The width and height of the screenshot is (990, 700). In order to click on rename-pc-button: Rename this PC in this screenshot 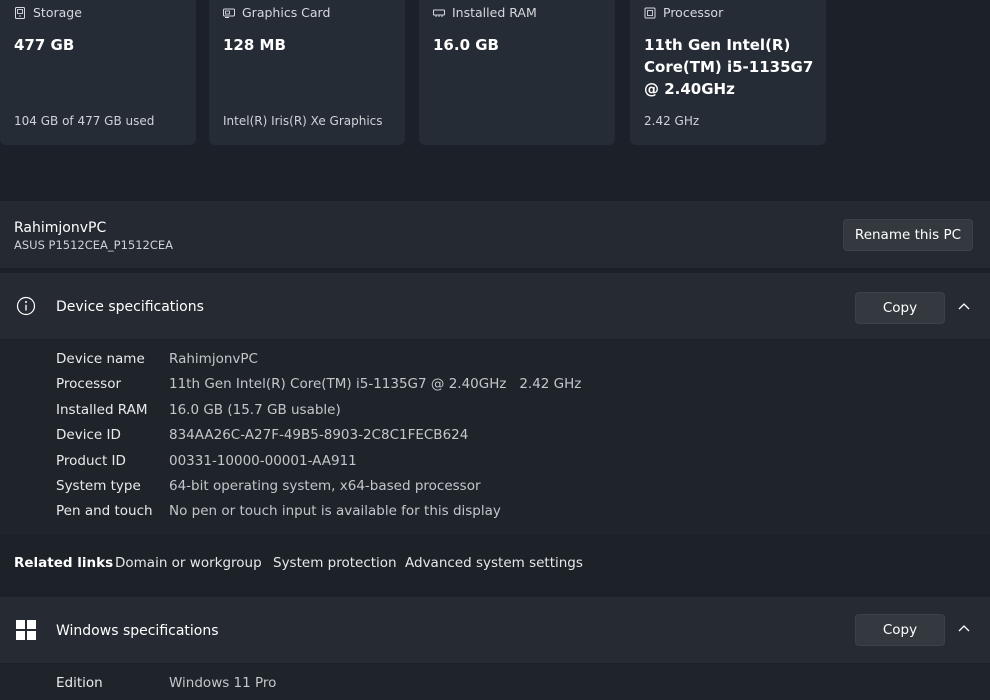, I will do `click(908, 235)`.